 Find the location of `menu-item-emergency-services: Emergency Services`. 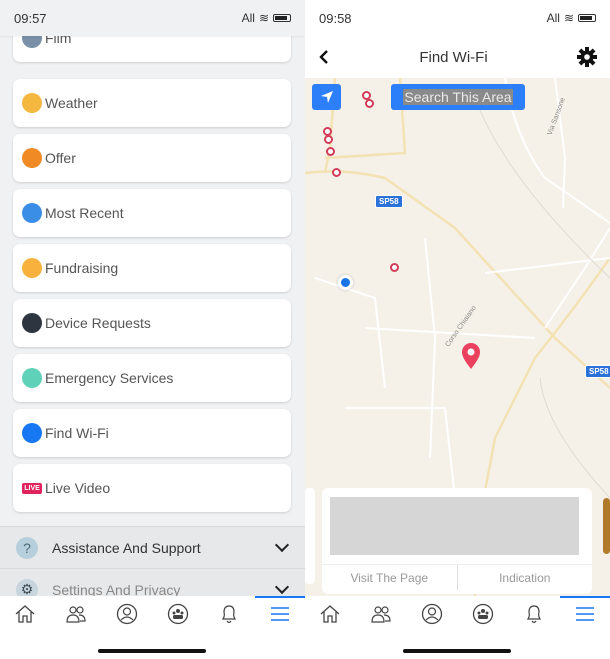

menu-item-emergency-services: Emergency Services is located at coordinates (152, 378).